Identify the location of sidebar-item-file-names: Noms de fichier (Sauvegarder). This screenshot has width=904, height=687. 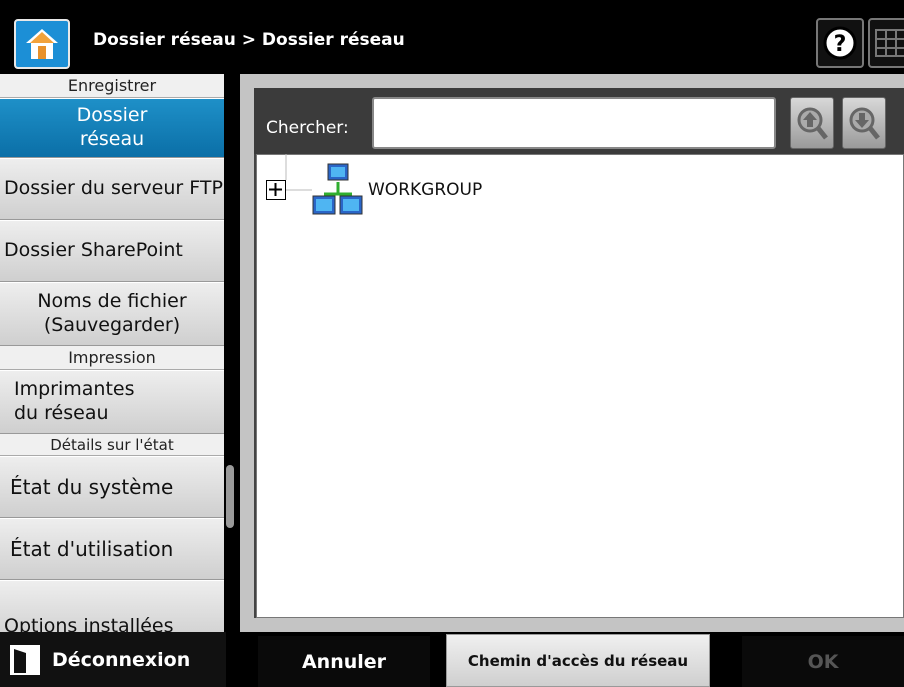
(112, 314).